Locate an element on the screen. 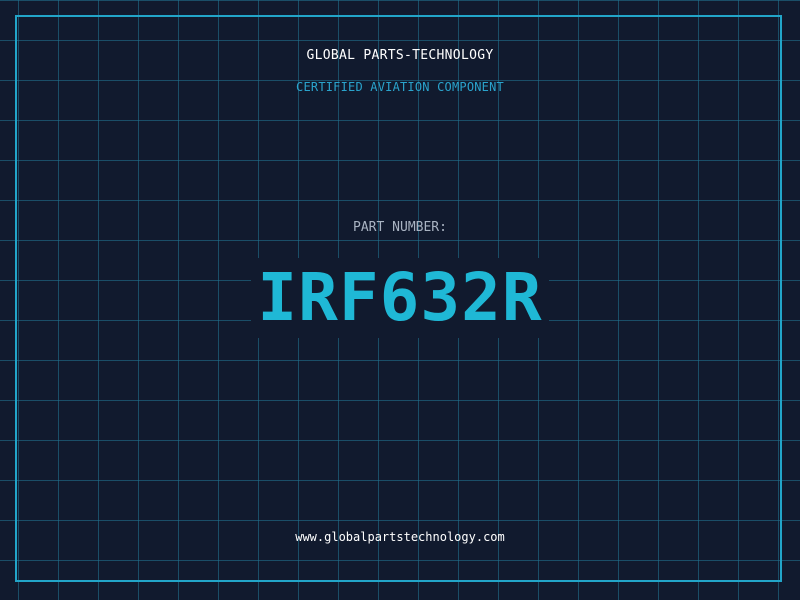 The height and width of the screenshot is (600, 800). brand-tagline: CERTIFIED AVIATION COMPONENT is located at coordinates (400, 87).